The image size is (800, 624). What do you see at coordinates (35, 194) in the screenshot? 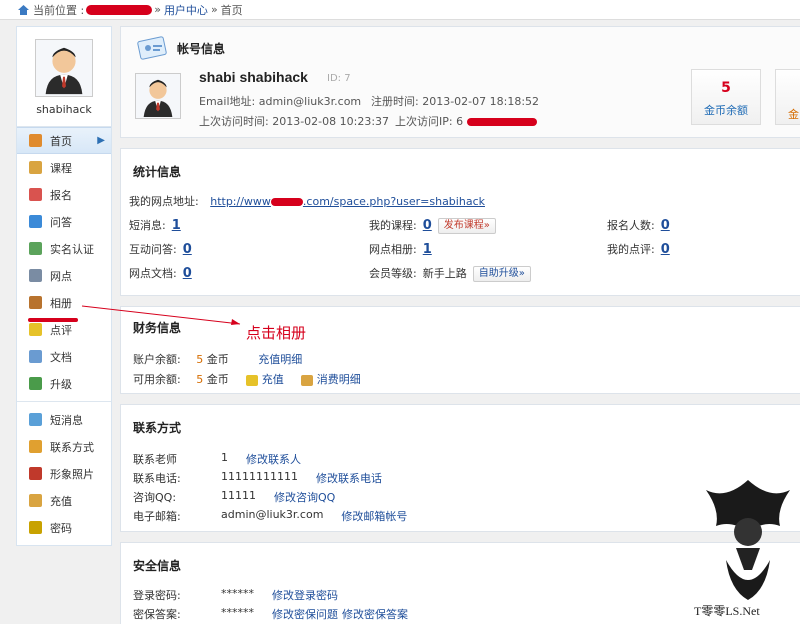
I see `signup-icon` at bounding box center [35, 194].